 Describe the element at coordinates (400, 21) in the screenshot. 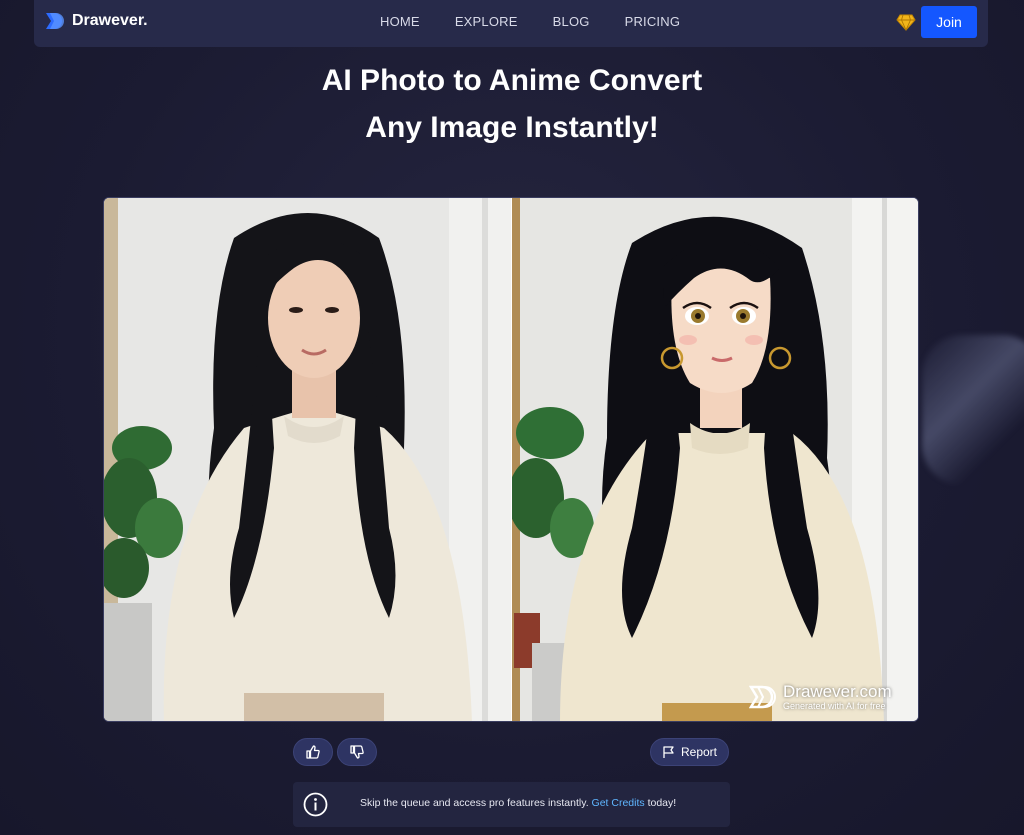

I see `nav-item-home: HOME` at that location.